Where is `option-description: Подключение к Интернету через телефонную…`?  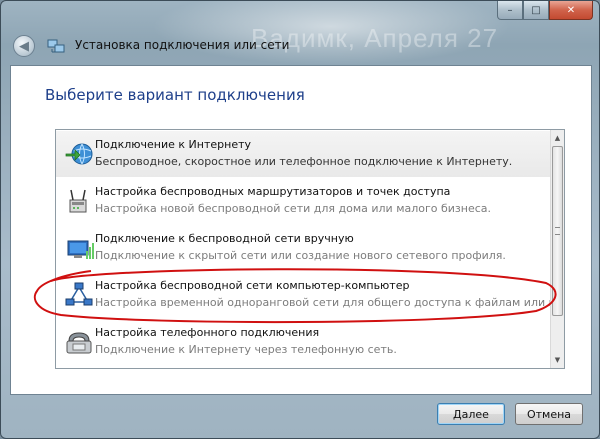 option-description: Подключение к Интернету через телефонную… is located at coordinates (246, 349).